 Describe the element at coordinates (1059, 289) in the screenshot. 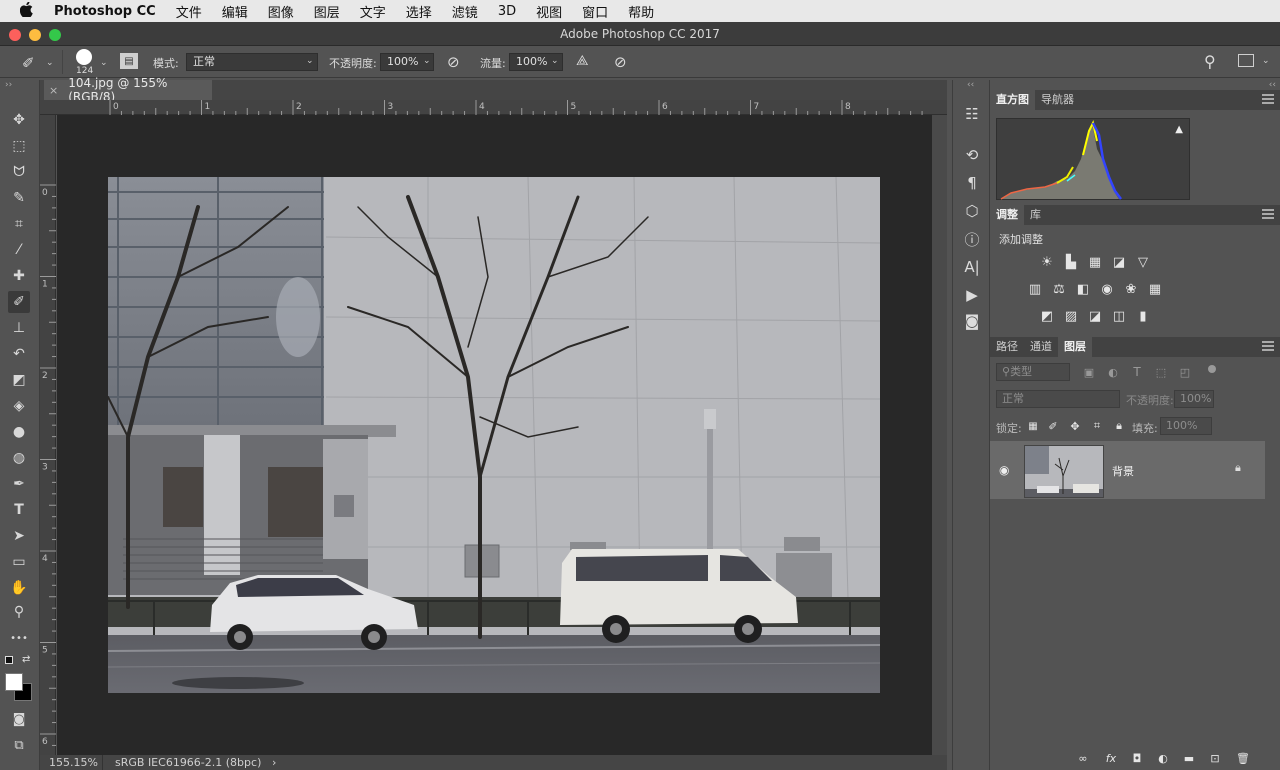

I see `color-balance-icon: ⚖` at that location.